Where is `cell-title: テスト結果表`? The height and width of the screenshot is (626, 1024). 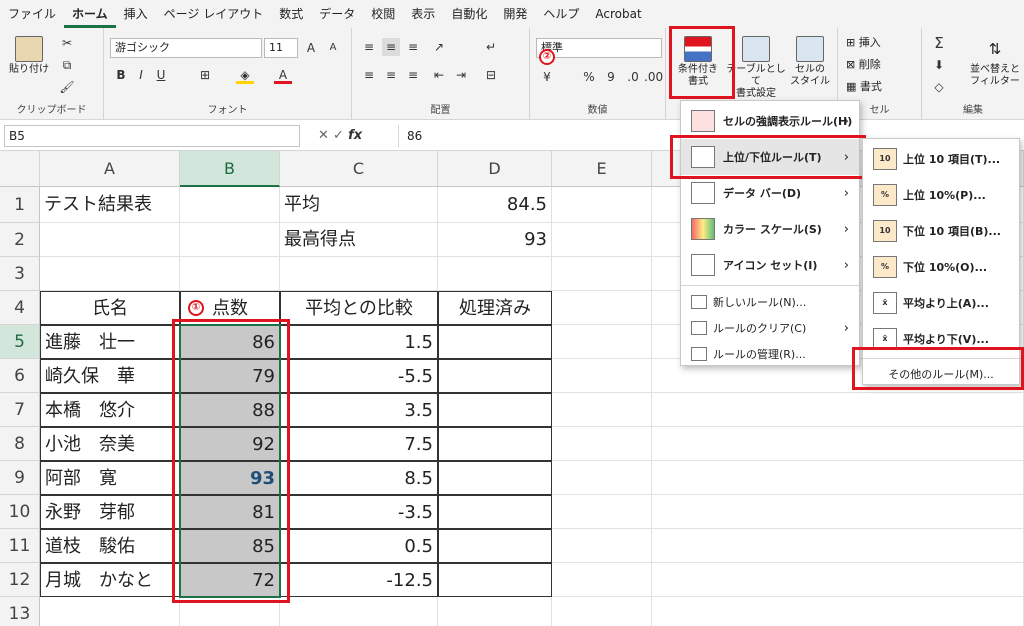 cell-title: テスト結果表 is located at coordinates (110, 205).